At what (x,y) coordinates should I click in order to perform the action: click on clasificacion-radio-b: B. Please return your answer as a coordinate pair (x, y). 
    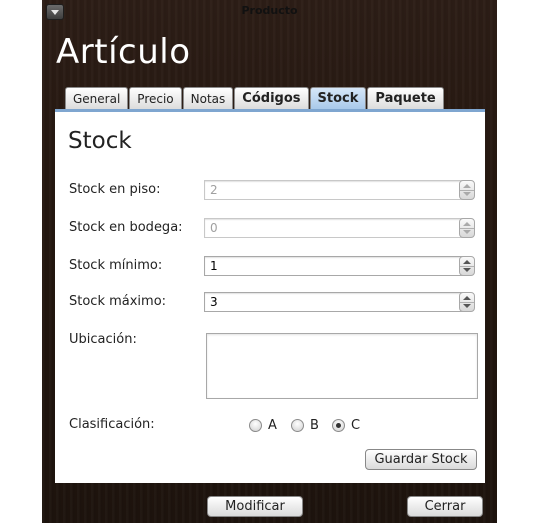
    Looking at the image, I should click on (305, 425).